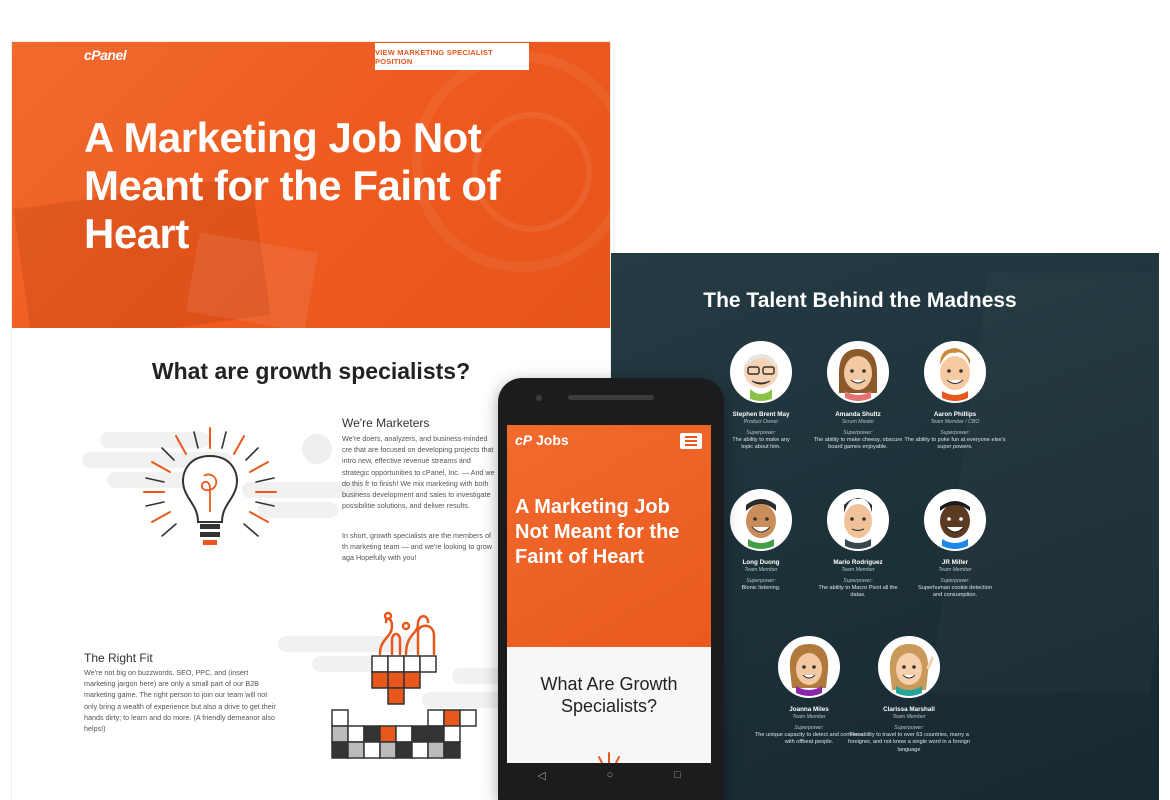 The image size is (1170, 800). I want to click on lightbulb-illustration, so click(210, 496).